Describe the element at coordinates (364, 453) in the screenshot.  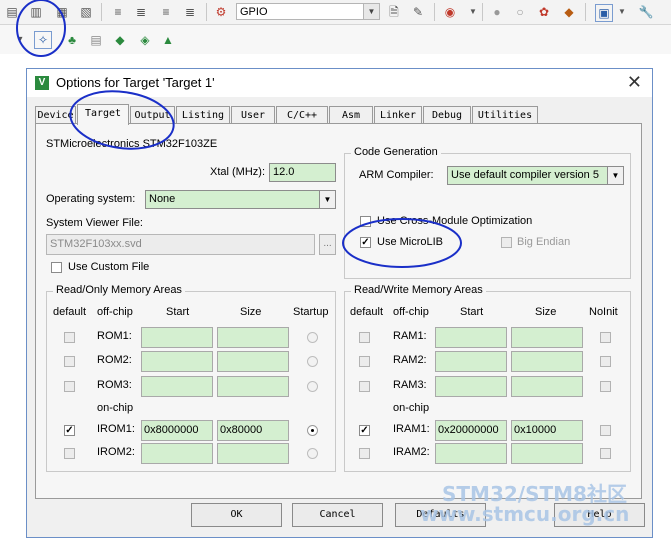
I see `iram2-default-checkbox` at that location.